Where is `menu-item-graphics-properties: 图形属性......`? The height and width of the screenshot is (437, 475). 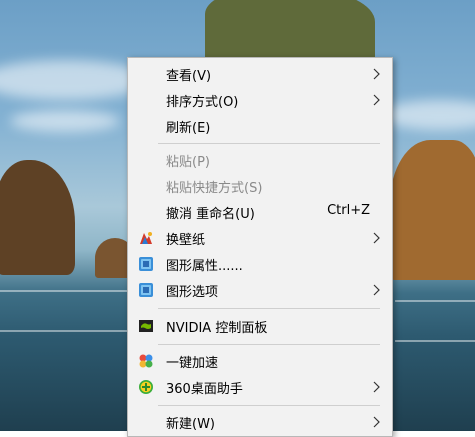
menu-item-graphics-properties: 图形属性...... is located at coordinates (260, 264).